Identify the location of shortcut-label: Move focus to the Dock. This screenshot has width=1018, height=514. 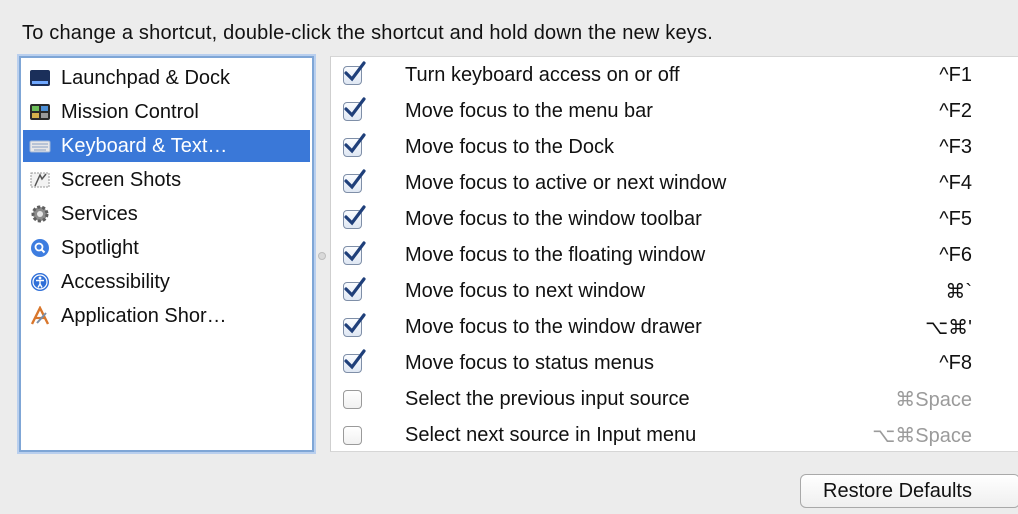
(509, 146).